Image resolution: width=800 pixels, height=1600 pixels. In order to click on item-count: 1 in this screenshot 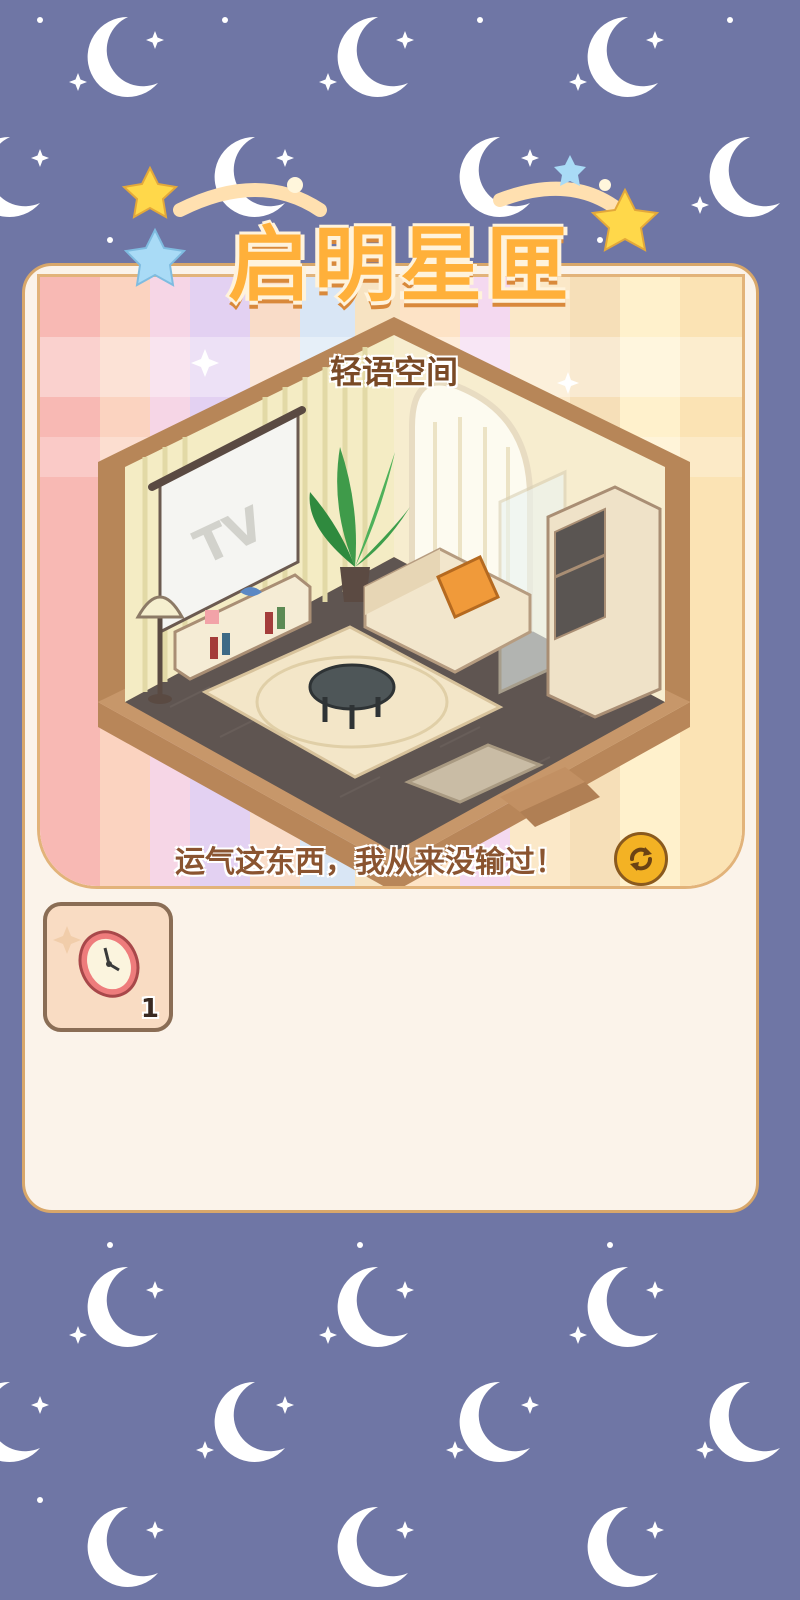, I will do `click(149, 1009)`.